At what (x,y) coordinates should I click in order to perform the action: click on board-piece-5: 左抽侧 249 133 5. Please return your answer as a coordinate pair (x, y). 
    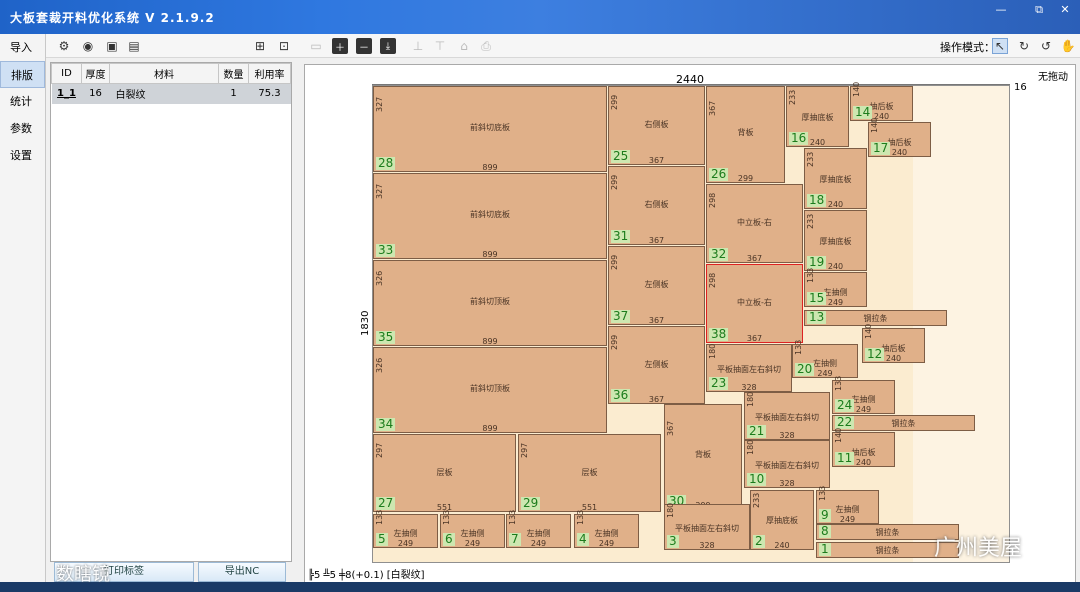
    Looking at the image, I should click on (405, 528).